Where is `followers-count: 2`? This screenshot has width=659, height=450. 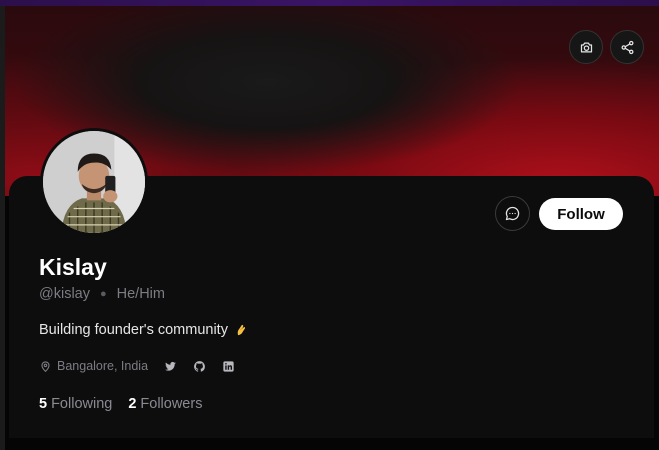 followers-count: 2 is located at coordinates (132, 404).